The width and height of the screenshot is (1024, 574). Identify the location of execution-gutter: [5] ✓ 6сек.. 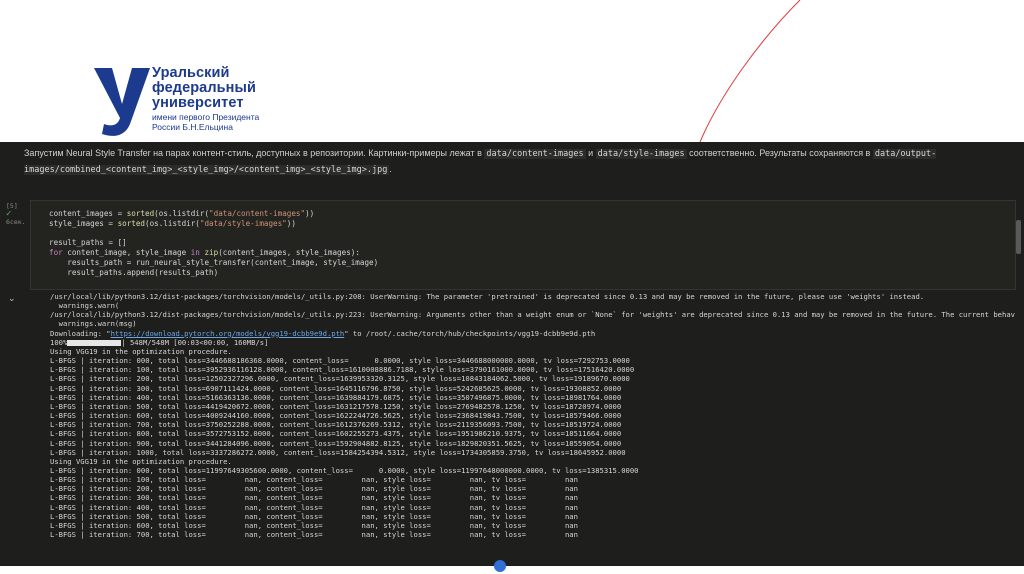
(16, 214).